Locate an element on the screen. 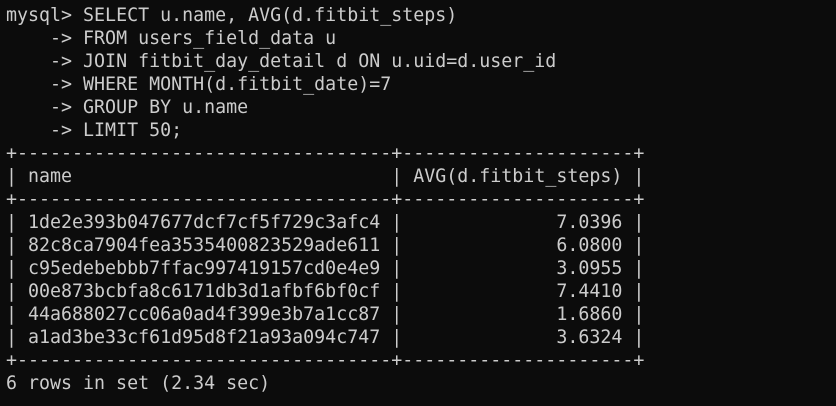 The height and width of the screenshot is (406, 836). query-text: SELECT u.name, AVG(d.fitbit_steps) is located at coordinates (270, 15).